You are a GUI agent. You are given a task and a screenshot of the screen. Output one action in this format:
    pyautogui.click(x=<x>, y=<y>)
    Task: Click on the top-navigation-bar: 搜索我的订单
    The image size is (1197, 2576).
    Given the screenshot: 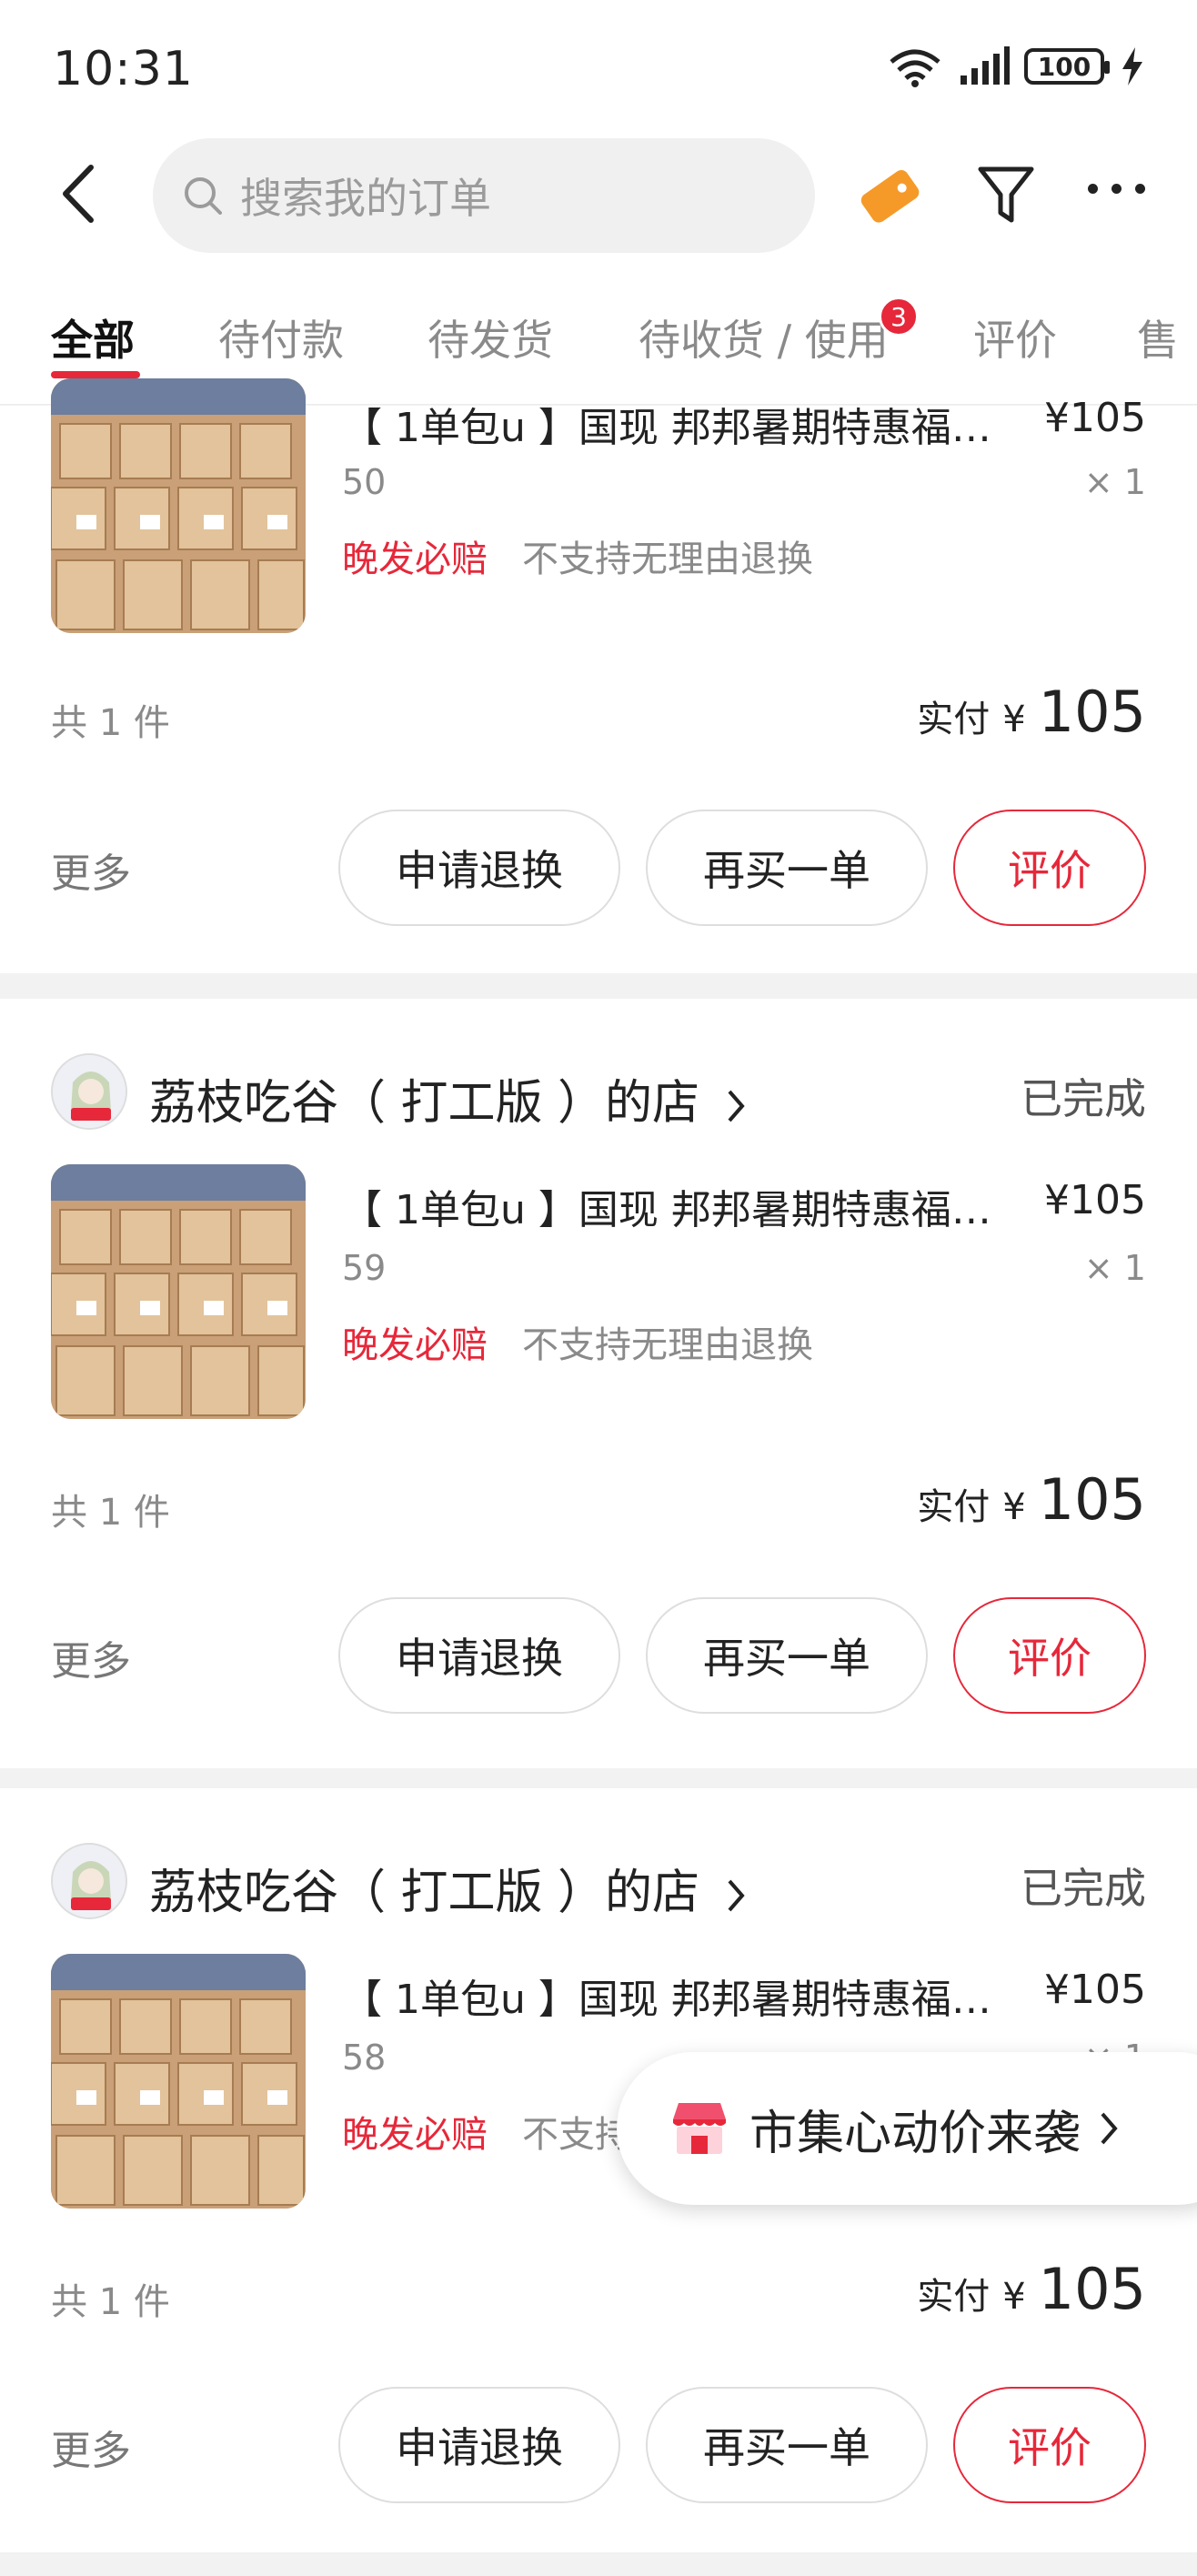 What is the action you would take?
    pyautogui.click(x=598, y=195)
    